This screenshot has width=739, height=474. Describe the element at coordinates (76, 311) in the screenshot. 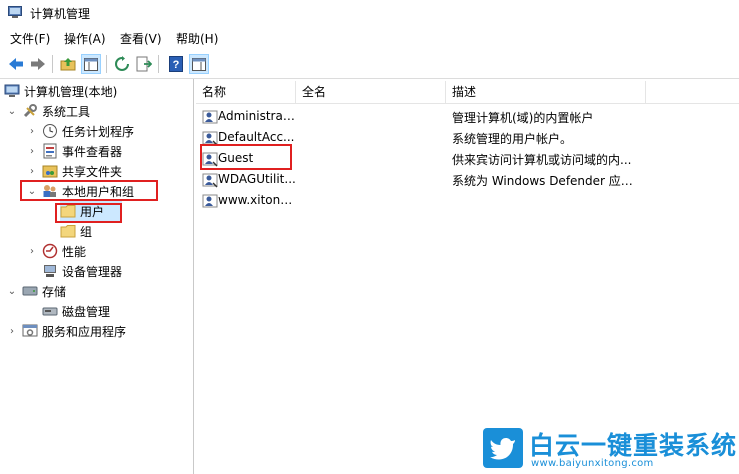

I see `tree-item-disk-management: 磁盘管理` at that location.